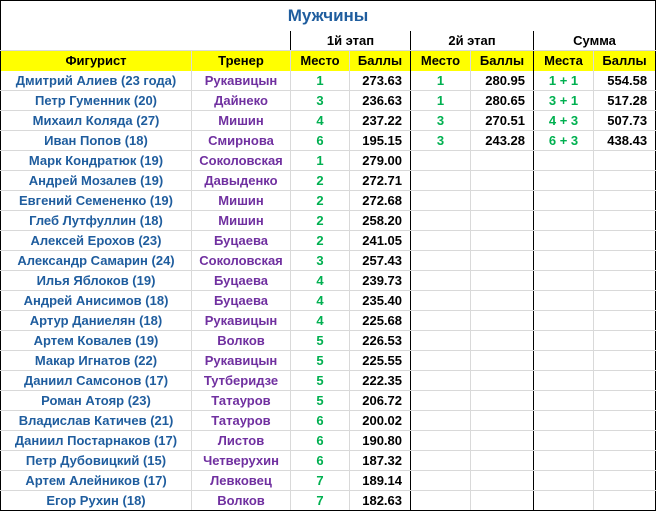  Describe the element at coordinates (328, 160) in the screenshot. I see `table-row: Марк Кондратюк (19) Соколовская 1 279.00` at that location.